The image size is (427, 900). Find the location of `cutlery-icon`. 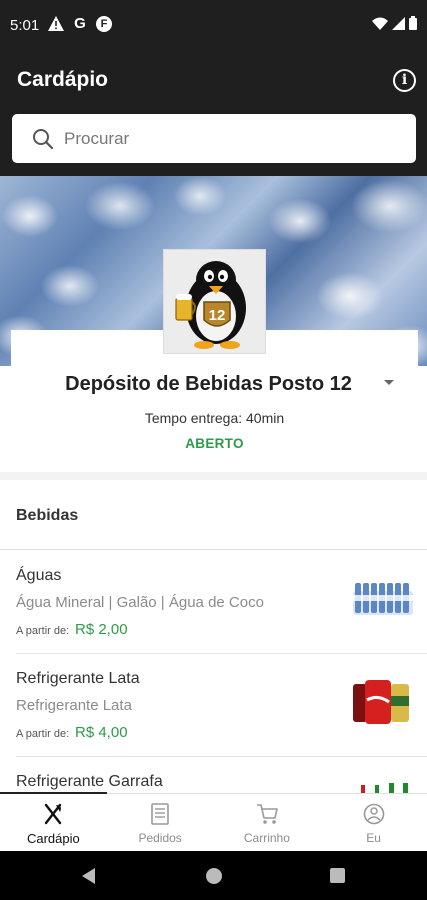

cutlery-icon is located at coordinates (53, 814).